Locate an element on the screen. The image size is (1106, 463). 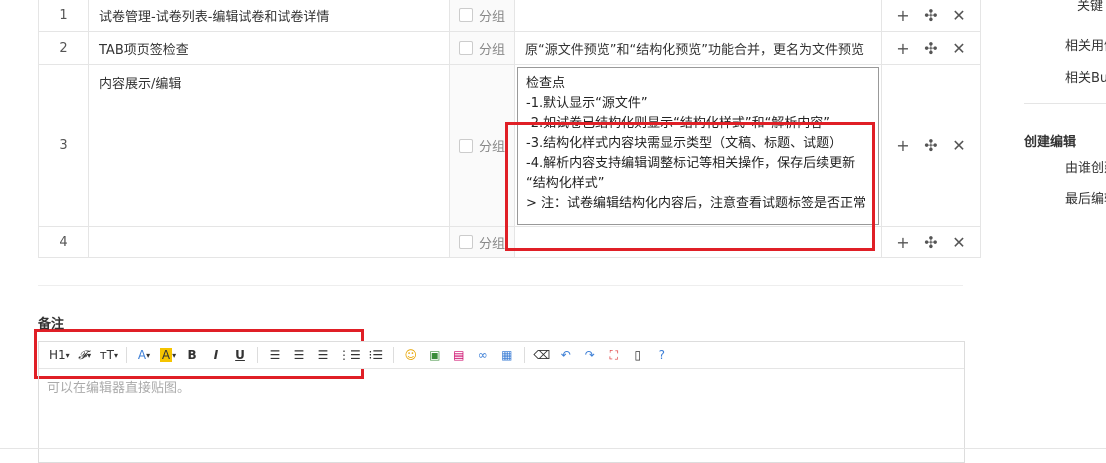
emoji-icon: ☺ is located at coordinates (411, 355).